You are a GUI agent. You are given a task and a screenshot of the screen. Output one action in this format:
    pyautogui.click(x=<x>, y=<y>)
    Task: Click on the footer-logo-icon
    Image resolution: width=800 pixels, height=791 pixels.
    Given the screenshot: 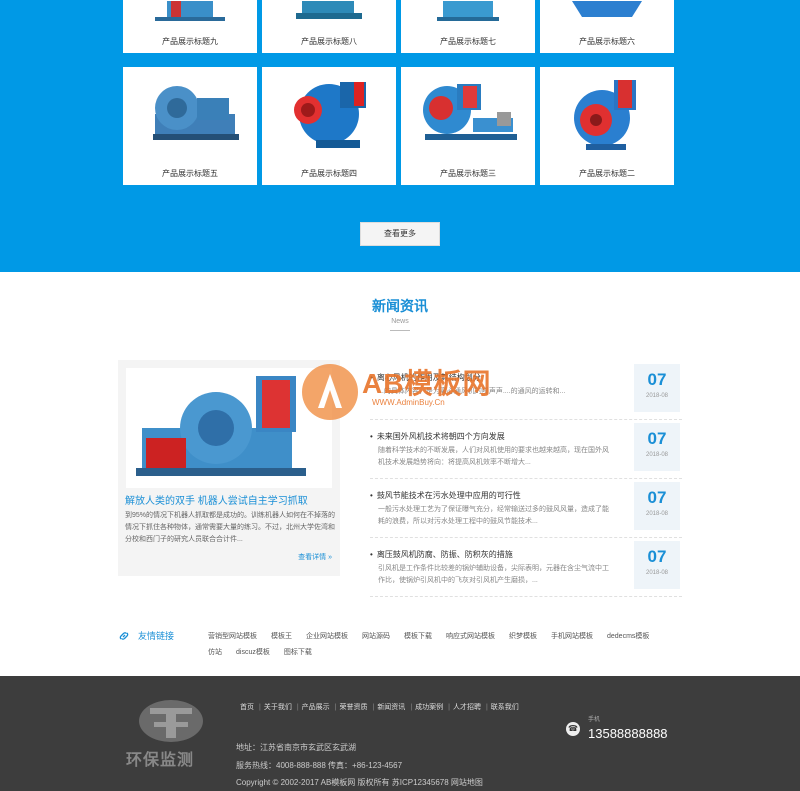 What is the action you would take?
    pyautogui.click(x=171, y=721)
    